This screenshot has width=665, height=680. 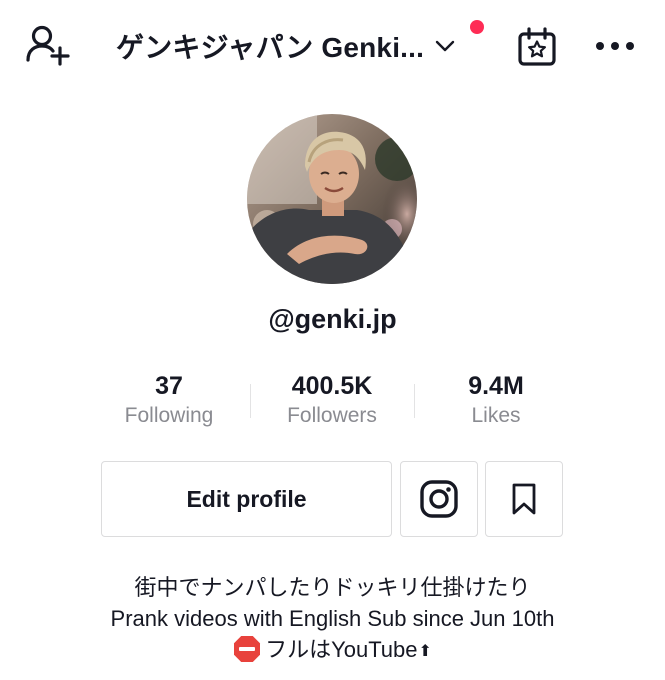 I want to click on bio-line-3: フルはYouTube⬆, so click(x=332, y=650).